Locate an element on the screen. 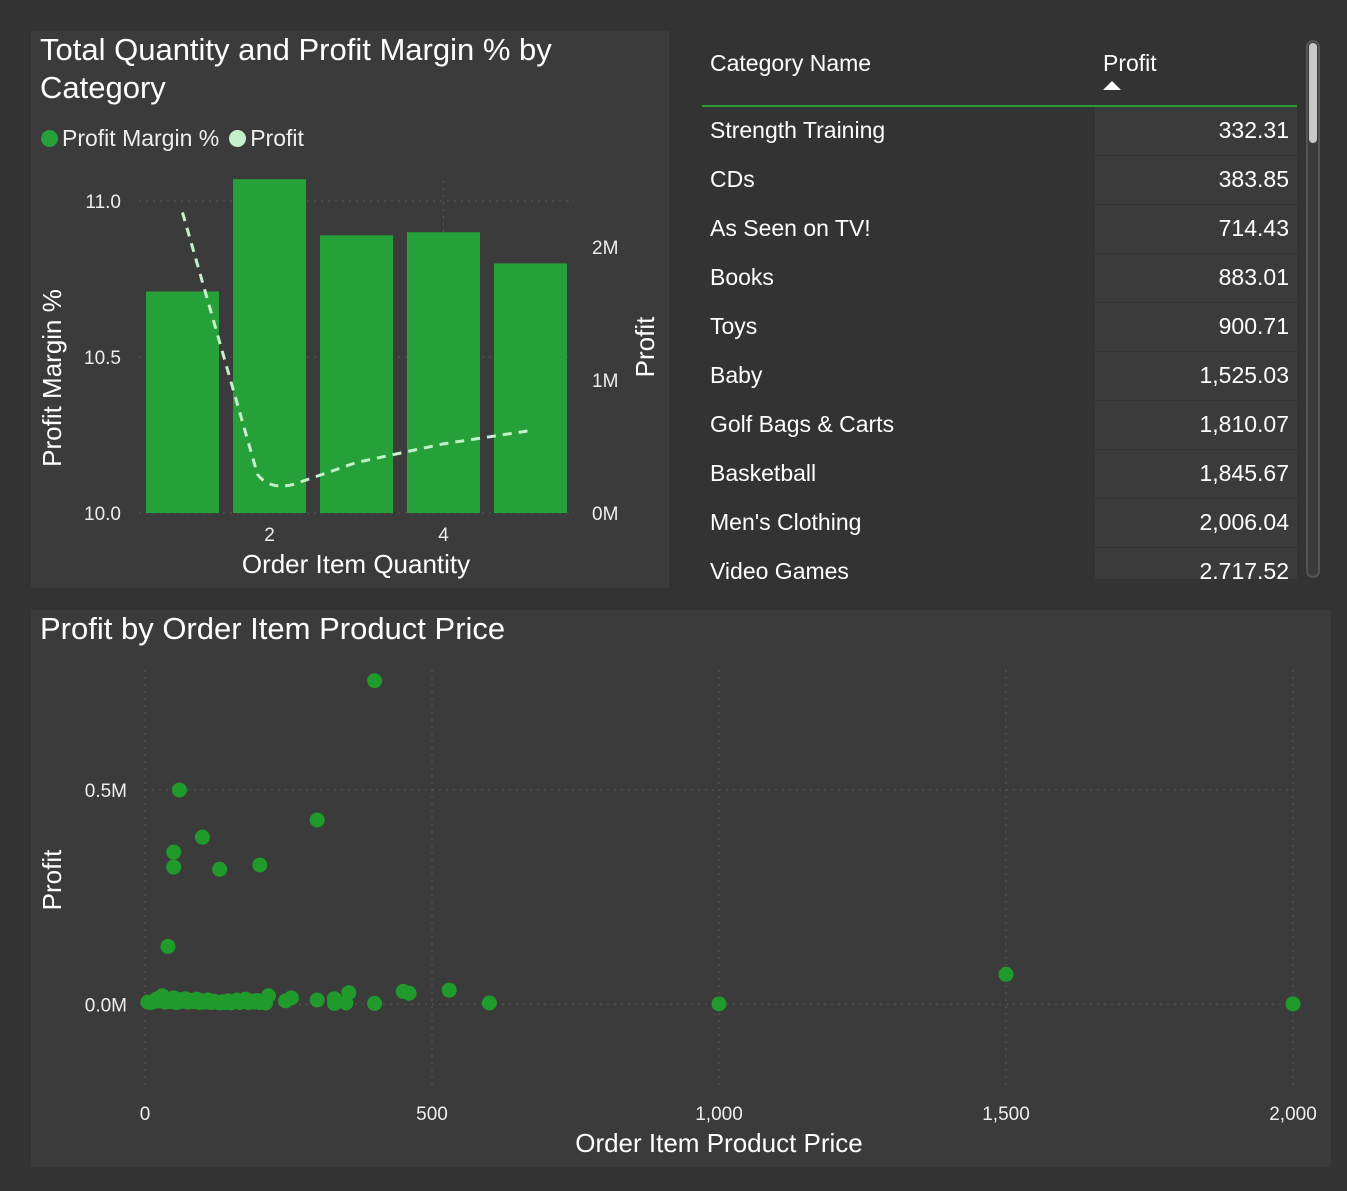 This screenshot has width=1347, height=1191. cell-category-name: Golf Bags & Carts is located at coordinates (802, 424).